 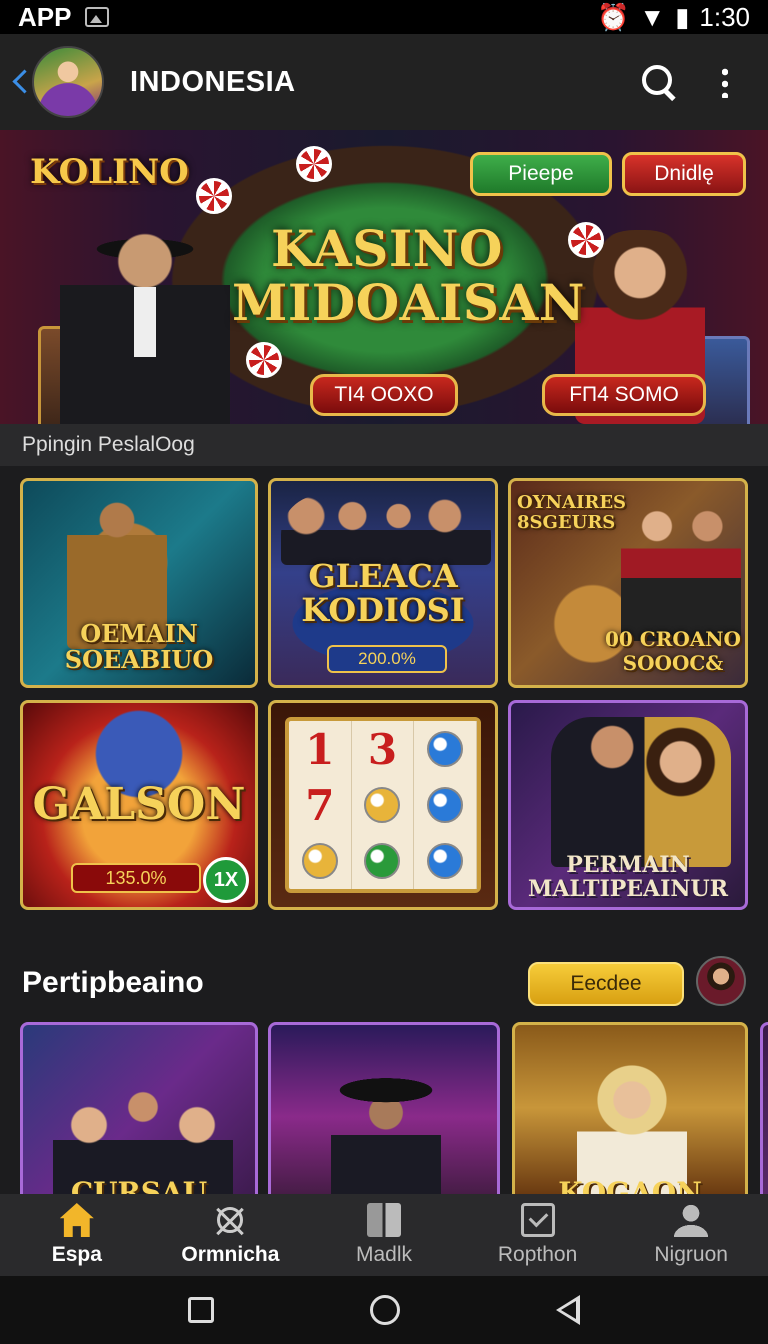 I want to click on nav-item-label: Espa, so click(x=76, y=1254).